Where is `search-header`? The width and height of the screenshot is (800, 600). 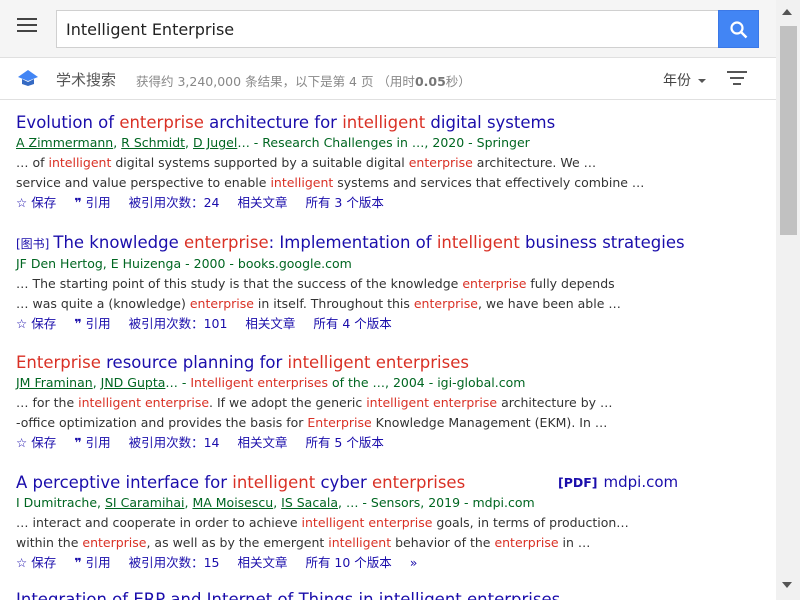
search-header is located at coordinates (388, 29).